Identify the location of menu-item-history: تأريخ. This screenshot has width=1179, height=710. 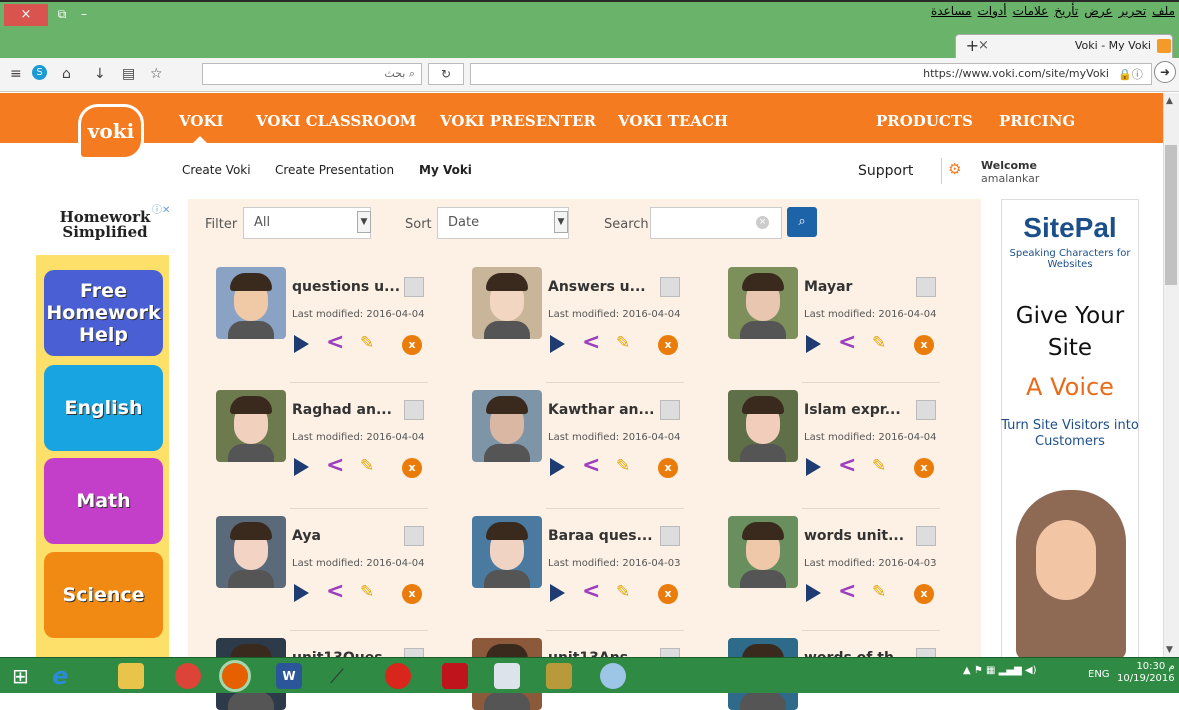
(1066, 16).